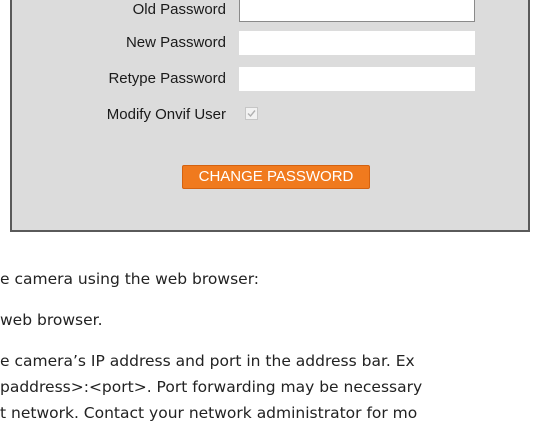 This screenshot has width=543, height=428. I want to click on old-password-row: Old Password, so click(270, 11).